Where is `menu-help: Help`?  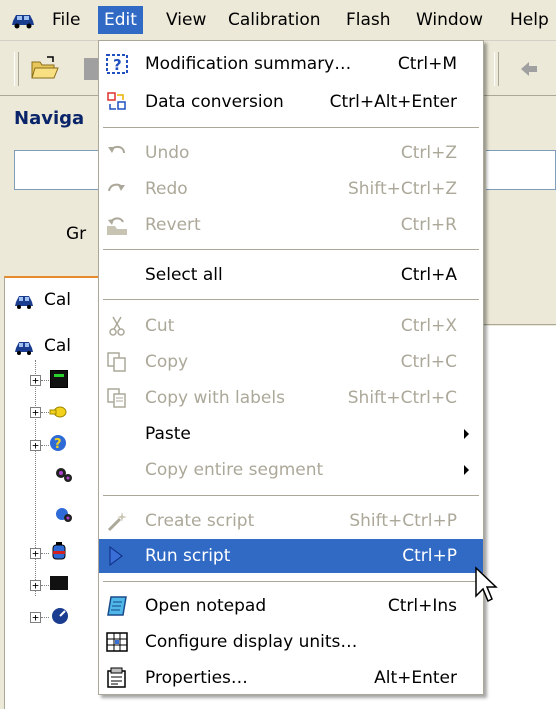
menu-help: Help is located at coordinates (529, 20).